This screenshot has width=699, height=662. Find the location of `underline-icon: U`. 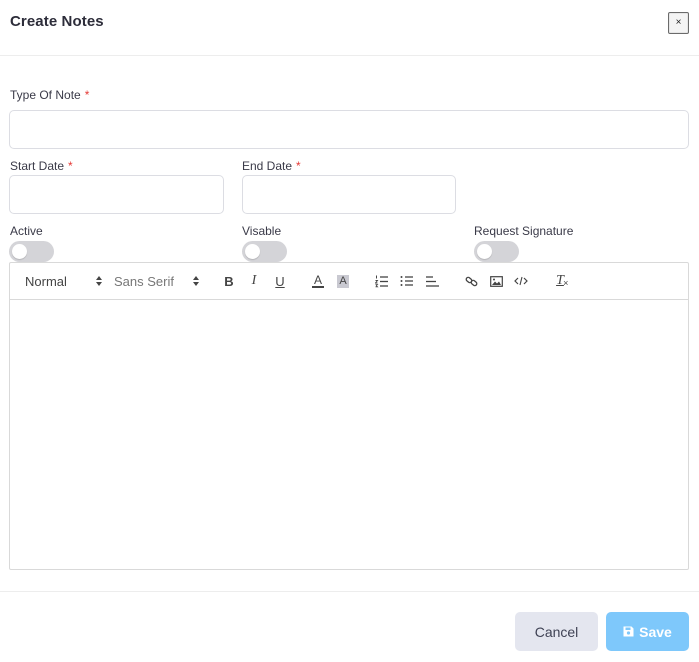

underline-icon: U is located at coordinates (280, 281).